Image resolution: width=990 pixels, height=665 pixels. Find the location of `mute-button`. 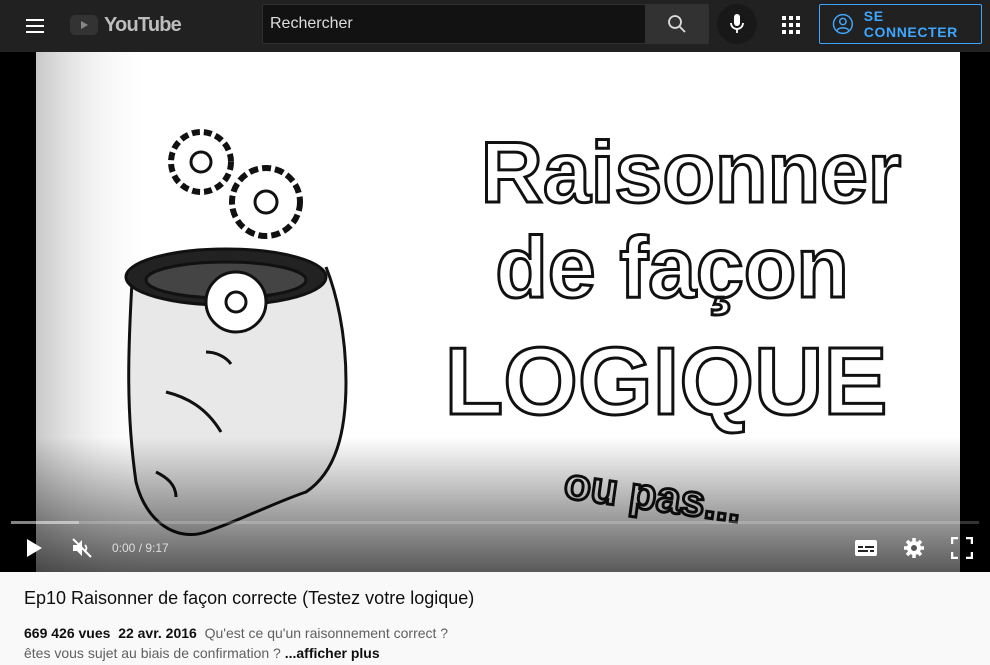

mute-button is located at coordinates (82, 548).